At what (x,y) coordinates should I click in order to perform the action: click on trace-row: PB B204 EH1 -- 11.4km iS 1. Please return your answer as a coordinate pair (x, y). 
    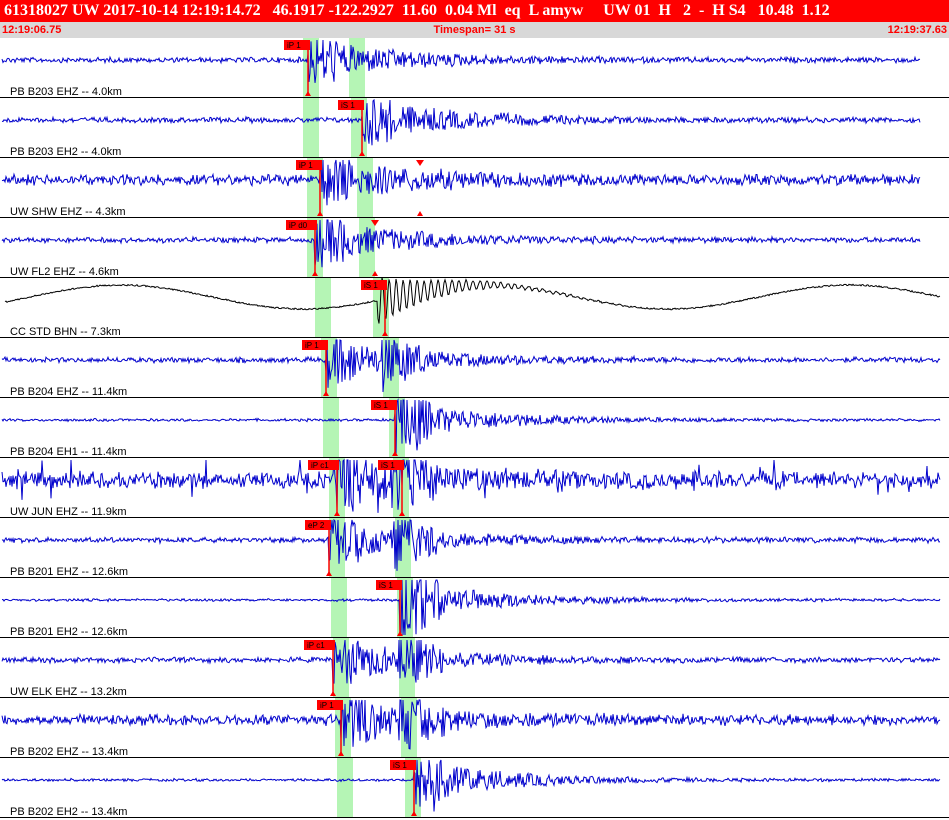
    Looking at the image, I should click on (474, 428).